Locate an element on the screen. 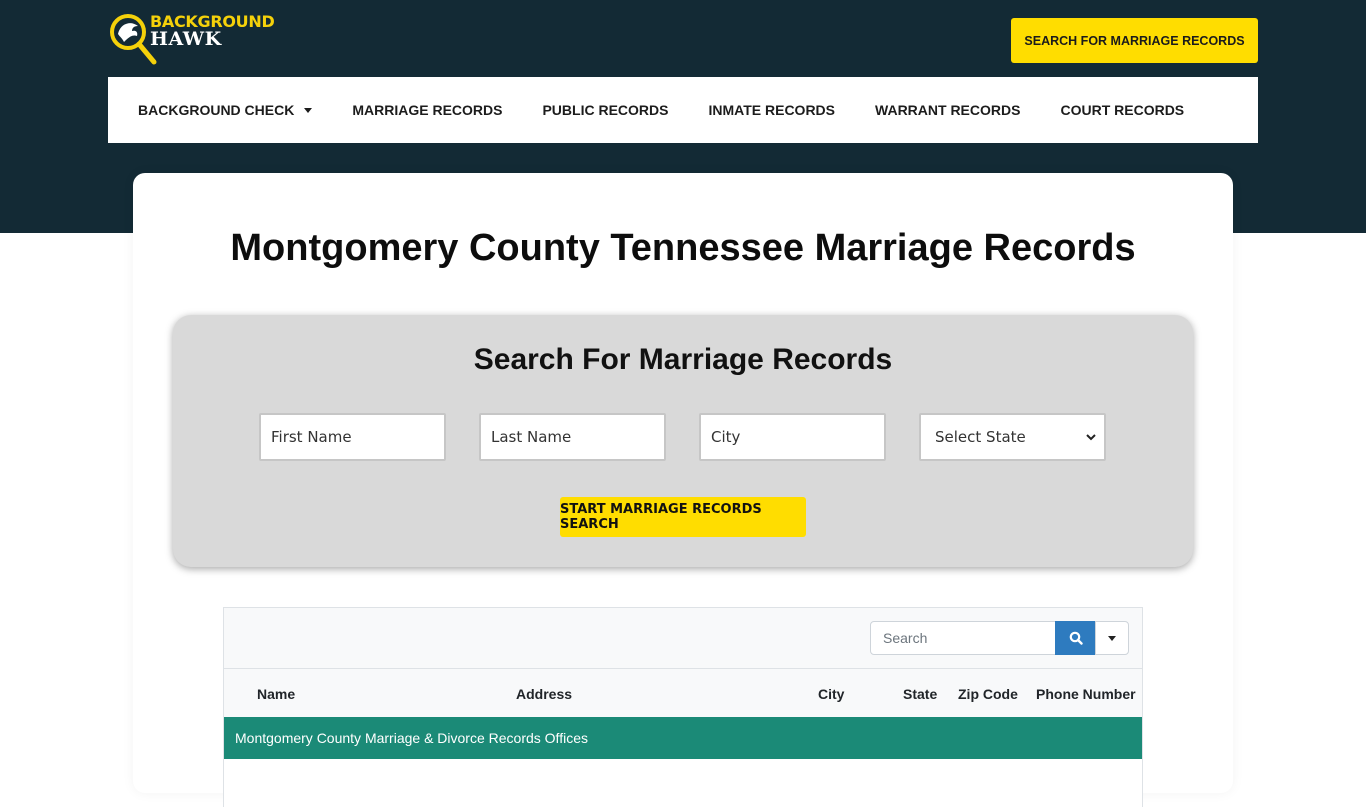 This screenshot has width=1366, height=809. column-header-phone-number: Phone Number is located at coordinates (1086, 694).